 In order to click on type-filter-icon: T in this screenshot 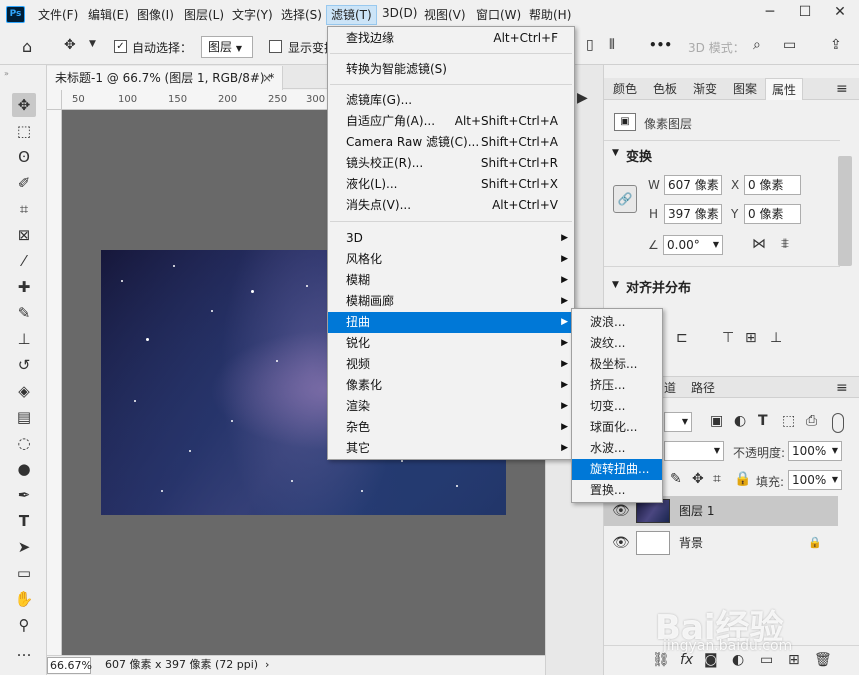, I will do `click(763, 421)`.